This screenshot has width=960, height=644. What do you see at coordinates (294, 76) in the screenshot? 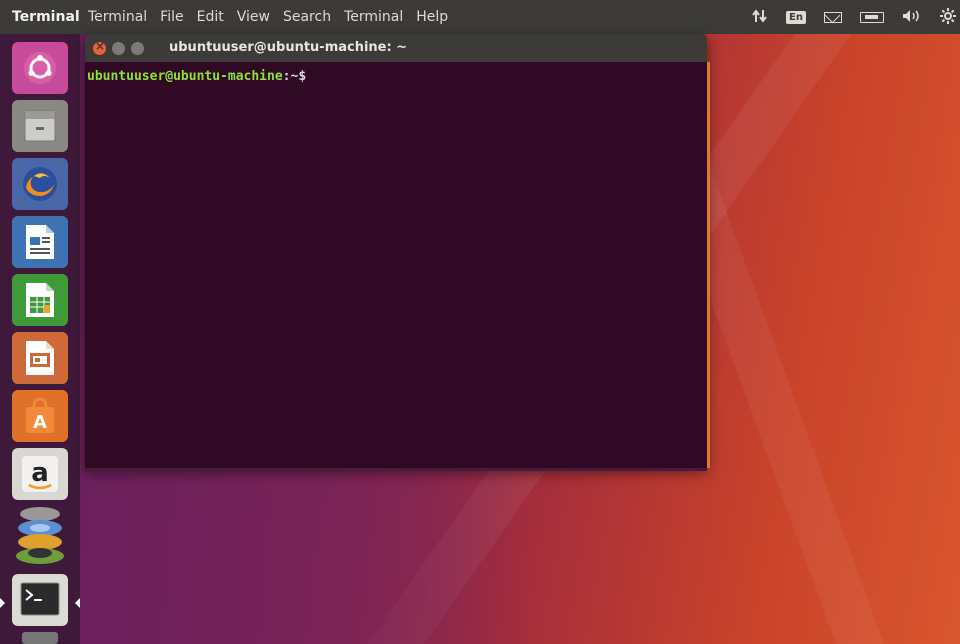
I see `prompt-path: :~$` at bounding box center [294, 76].